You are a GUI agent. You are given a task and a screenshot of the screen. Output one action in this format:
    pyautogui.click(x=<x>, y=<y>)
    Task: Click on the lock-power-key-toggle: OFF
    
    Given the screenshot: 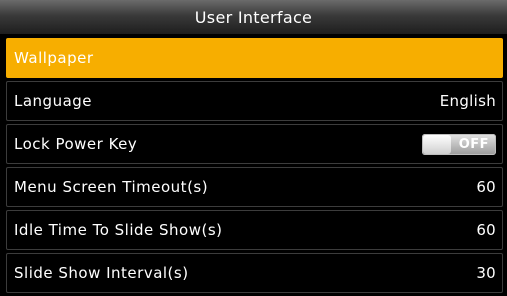 What is the action you would take?
    pyautogui.click(x=459, y=144)
    